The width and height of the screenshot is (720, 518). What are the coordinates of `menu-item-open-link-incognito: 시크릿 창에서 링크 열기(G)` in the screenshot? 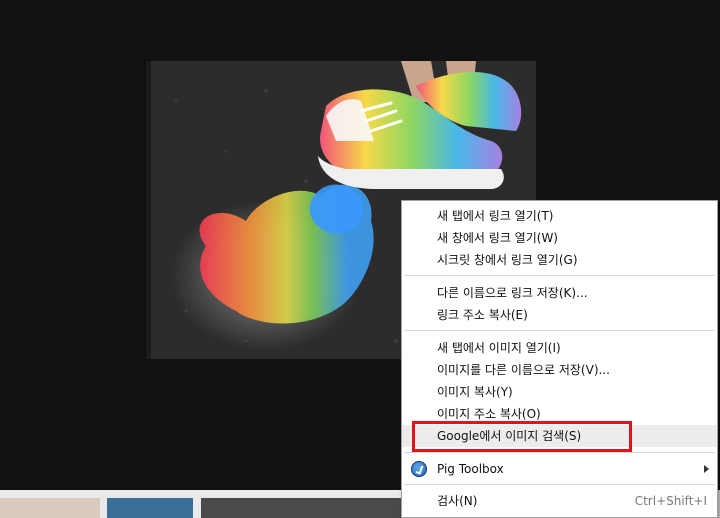 It's located at (559, 260).